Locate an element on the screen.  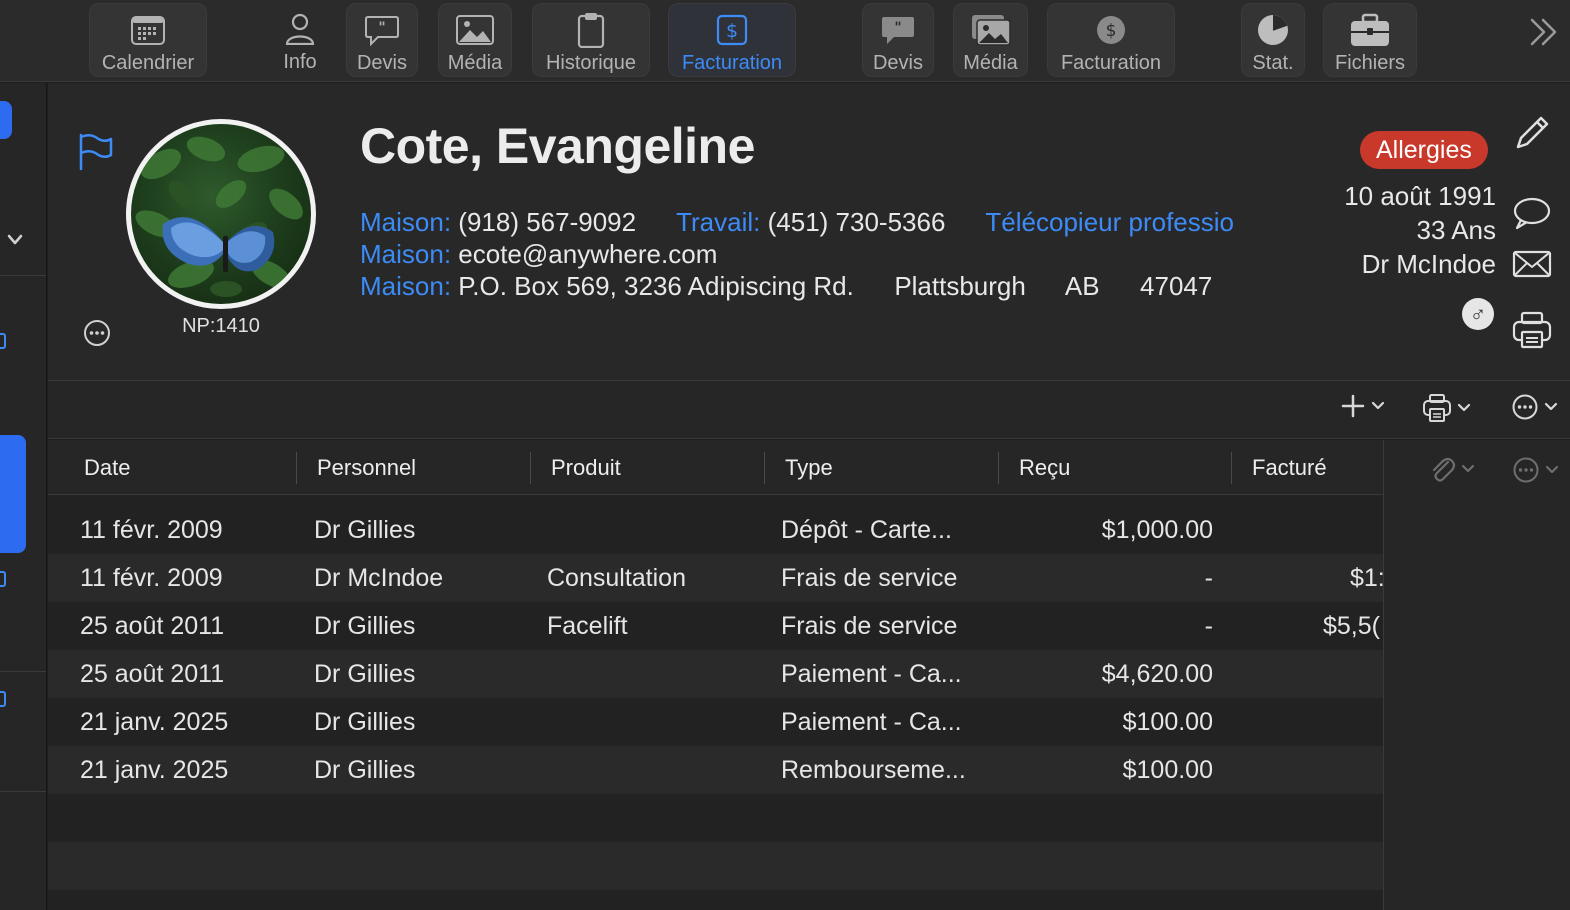
toolbar-media-button-2: Média is located at coordinates (990, 40).